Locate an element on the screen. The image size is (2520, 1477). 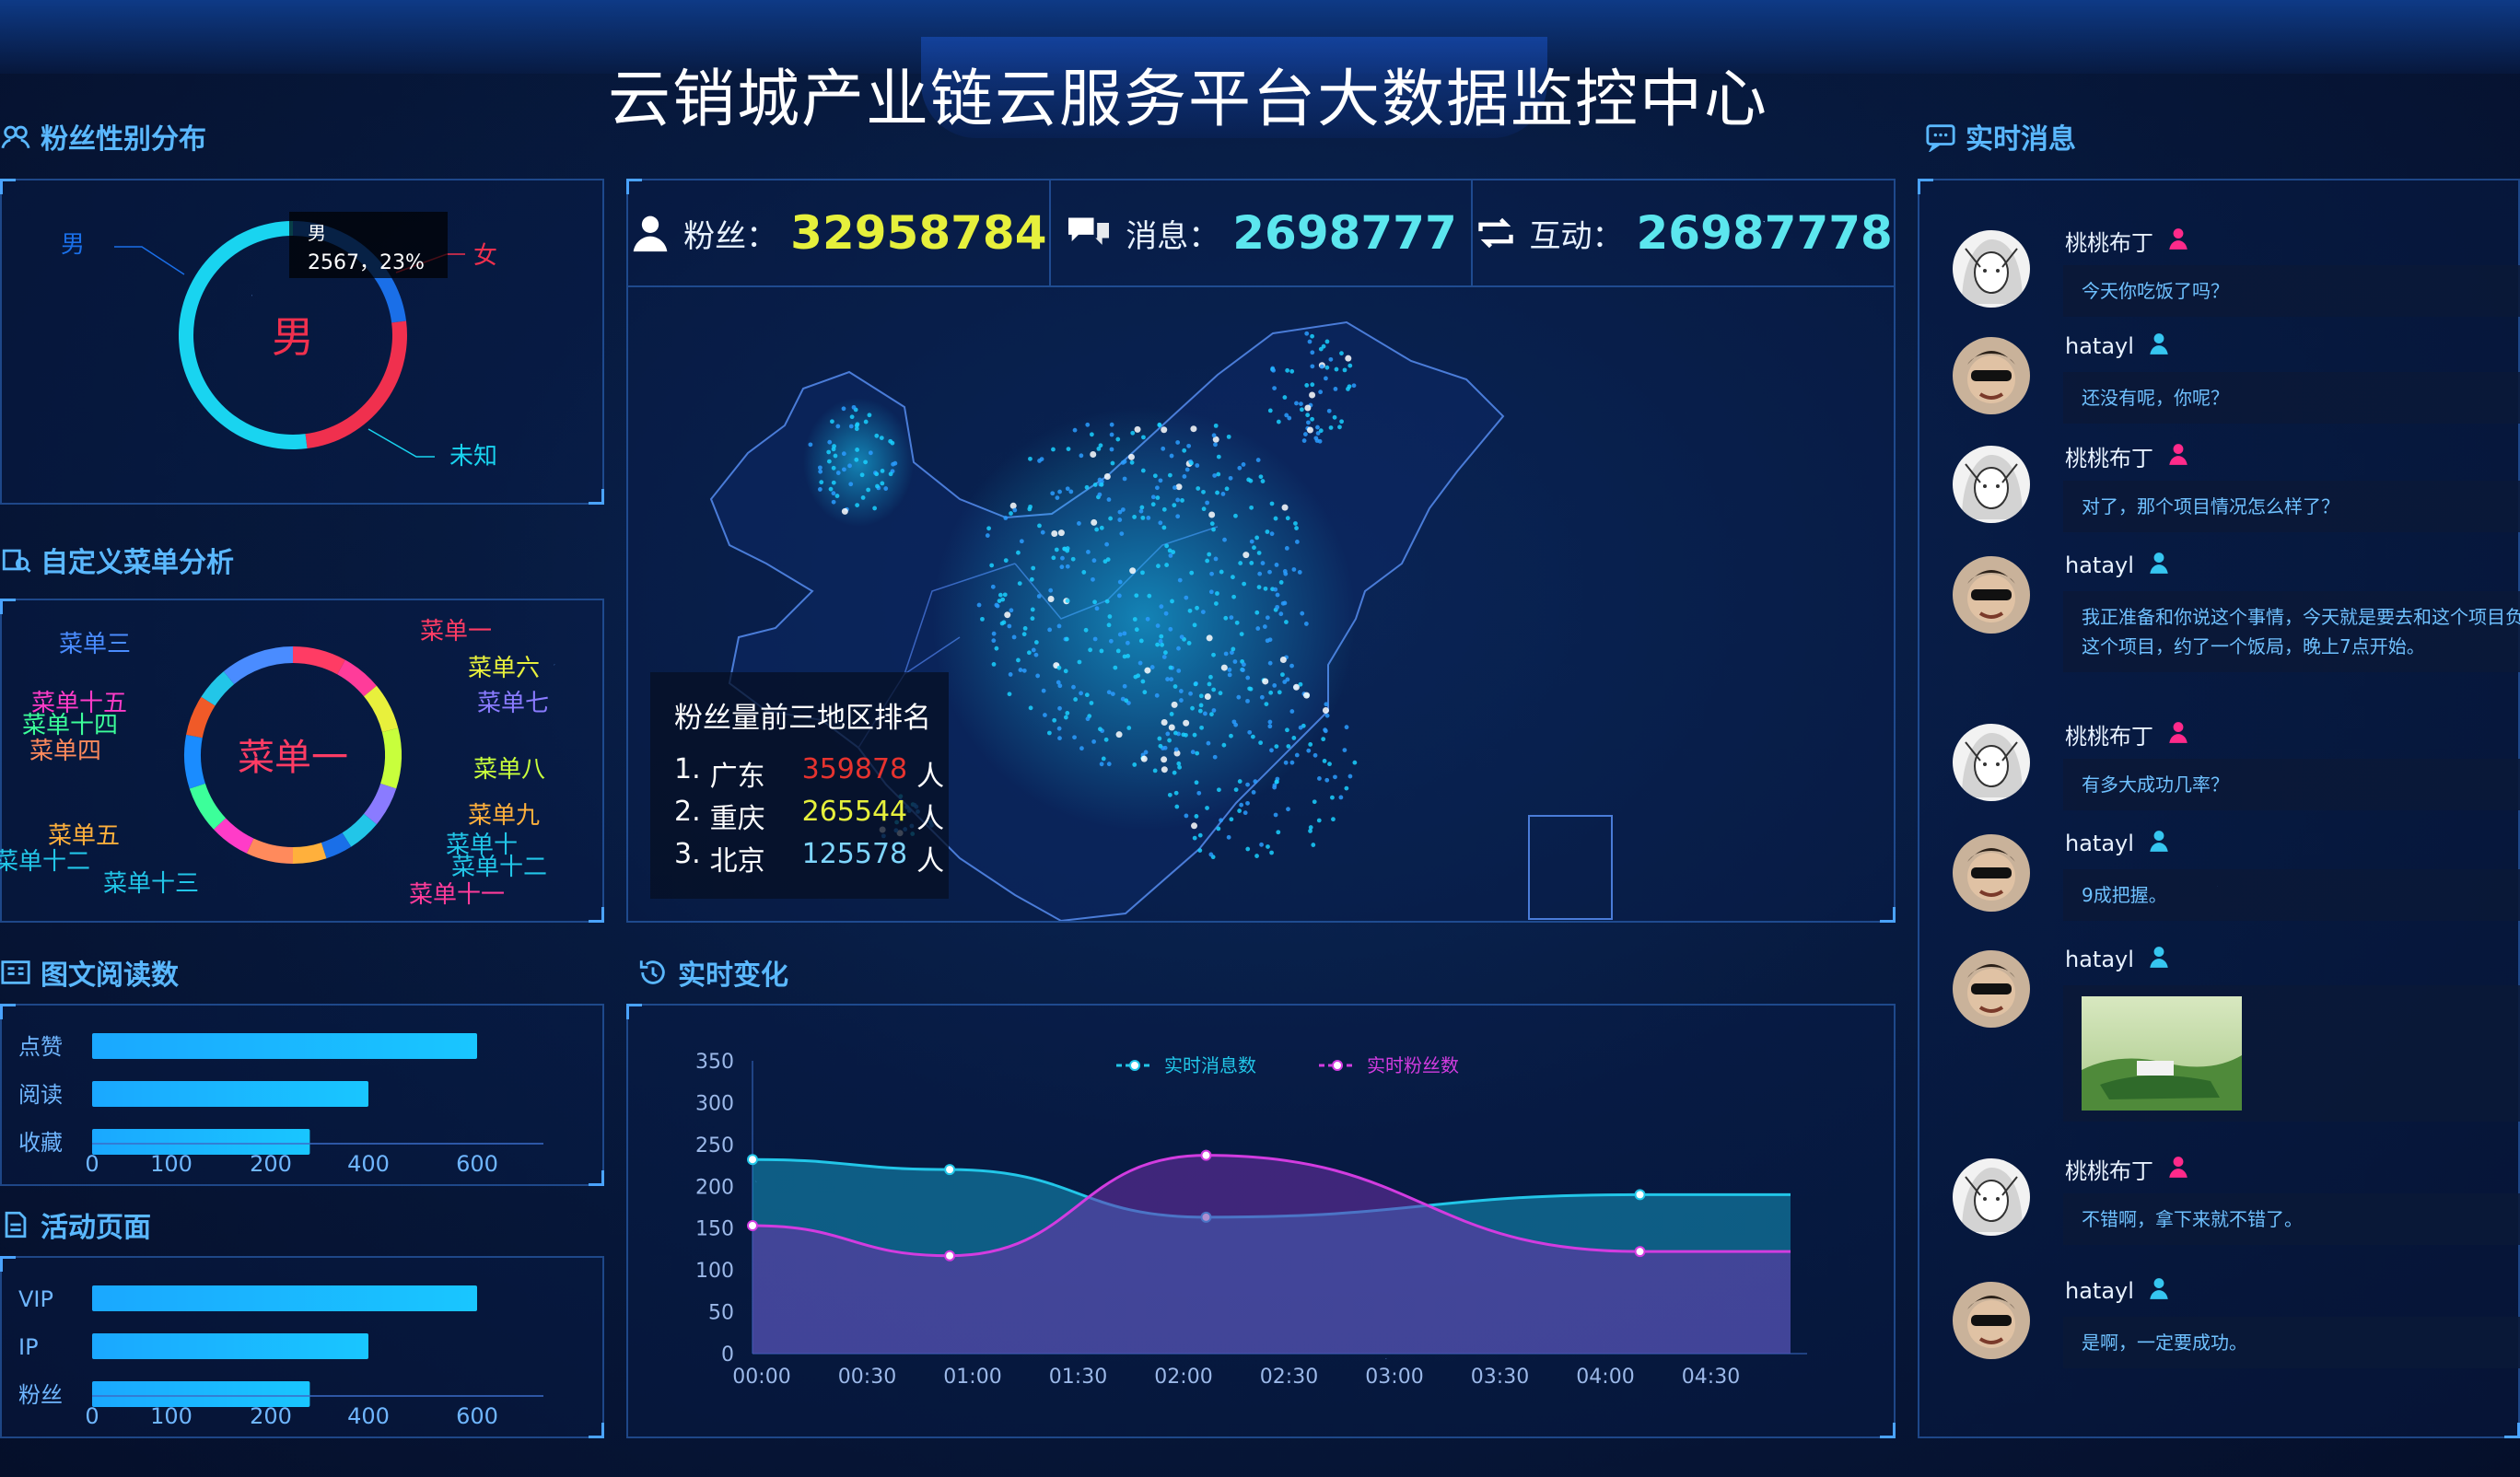
activity-xtick: 200 is located at coordinates (271, 1416).